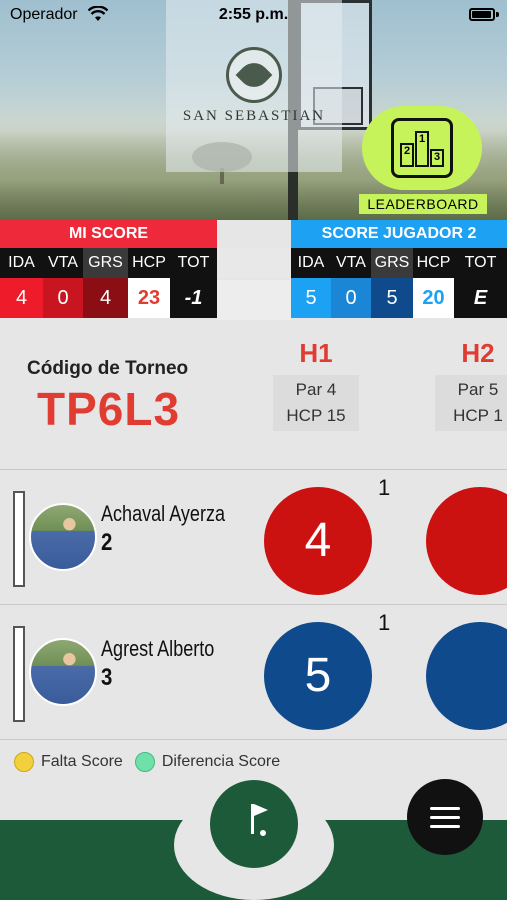 The image size is (507, 900). I want to click on score-value: 23, so click(149, 298).